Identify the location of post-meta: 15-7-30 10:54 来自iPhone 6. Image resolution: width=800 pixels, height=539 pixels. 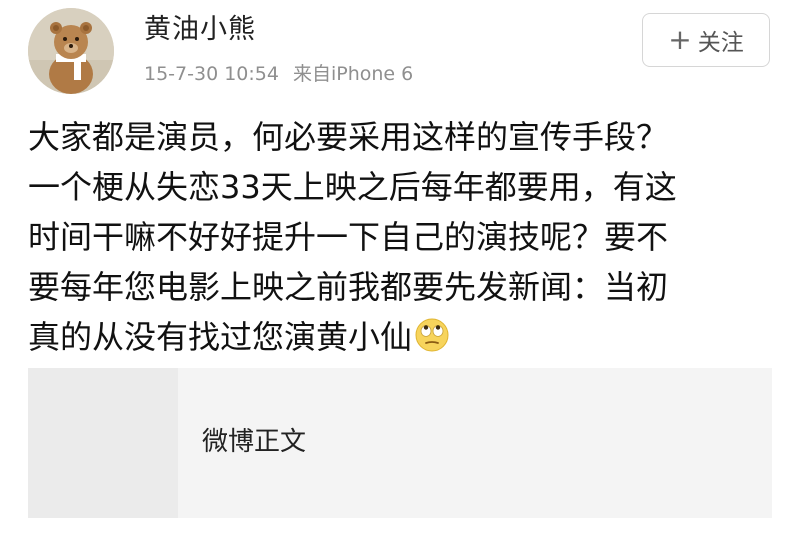
(278, 74).